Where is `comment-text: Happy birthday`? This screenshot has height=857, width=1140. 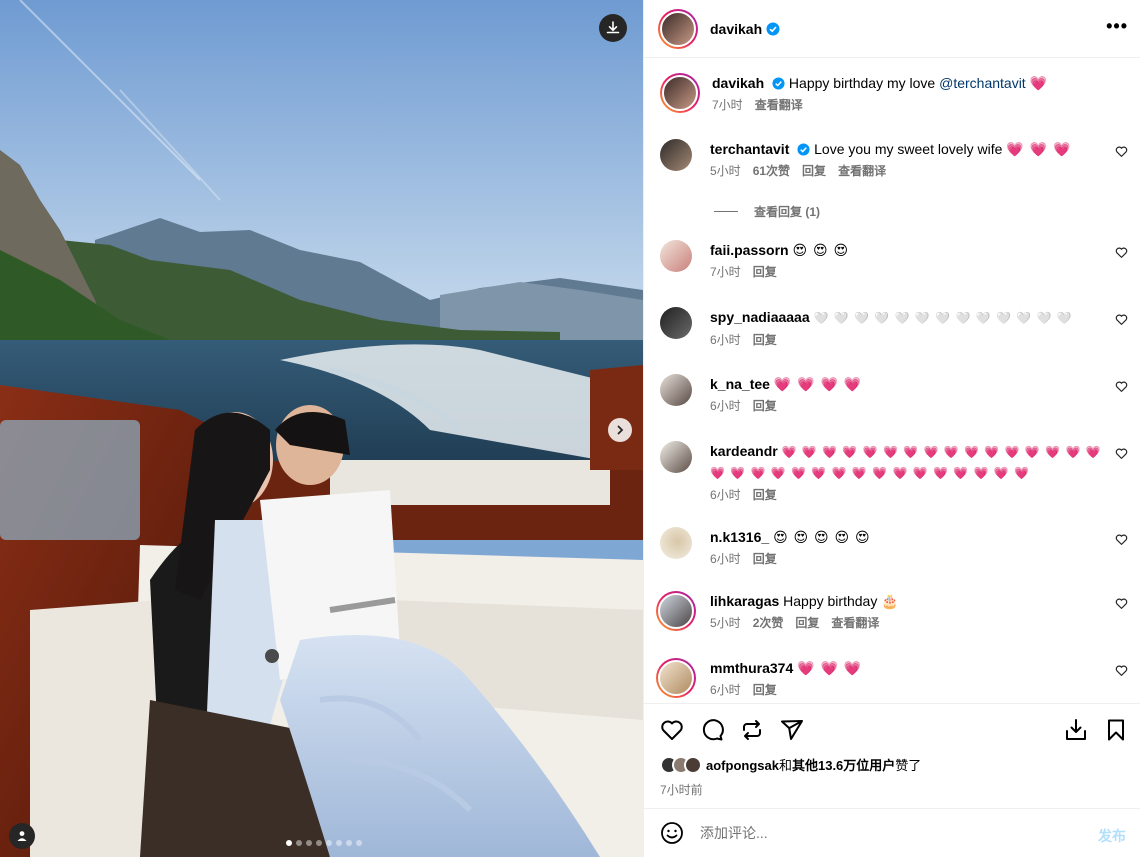
comment-text: Happy birthday is located at coordinates (830, 601).